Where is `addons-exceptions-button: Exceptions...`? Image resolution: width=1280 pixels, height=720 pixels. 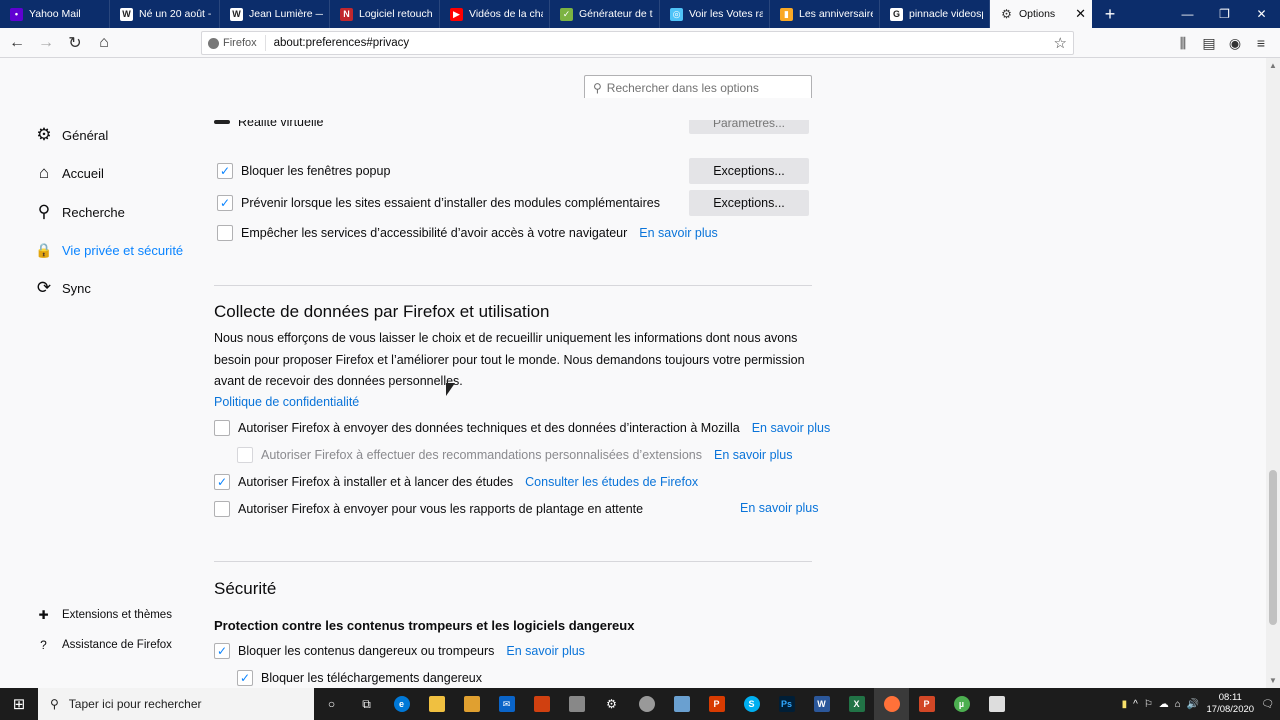
addons-exceptions-button: Exceptions... is located at coordinates (749, 203).